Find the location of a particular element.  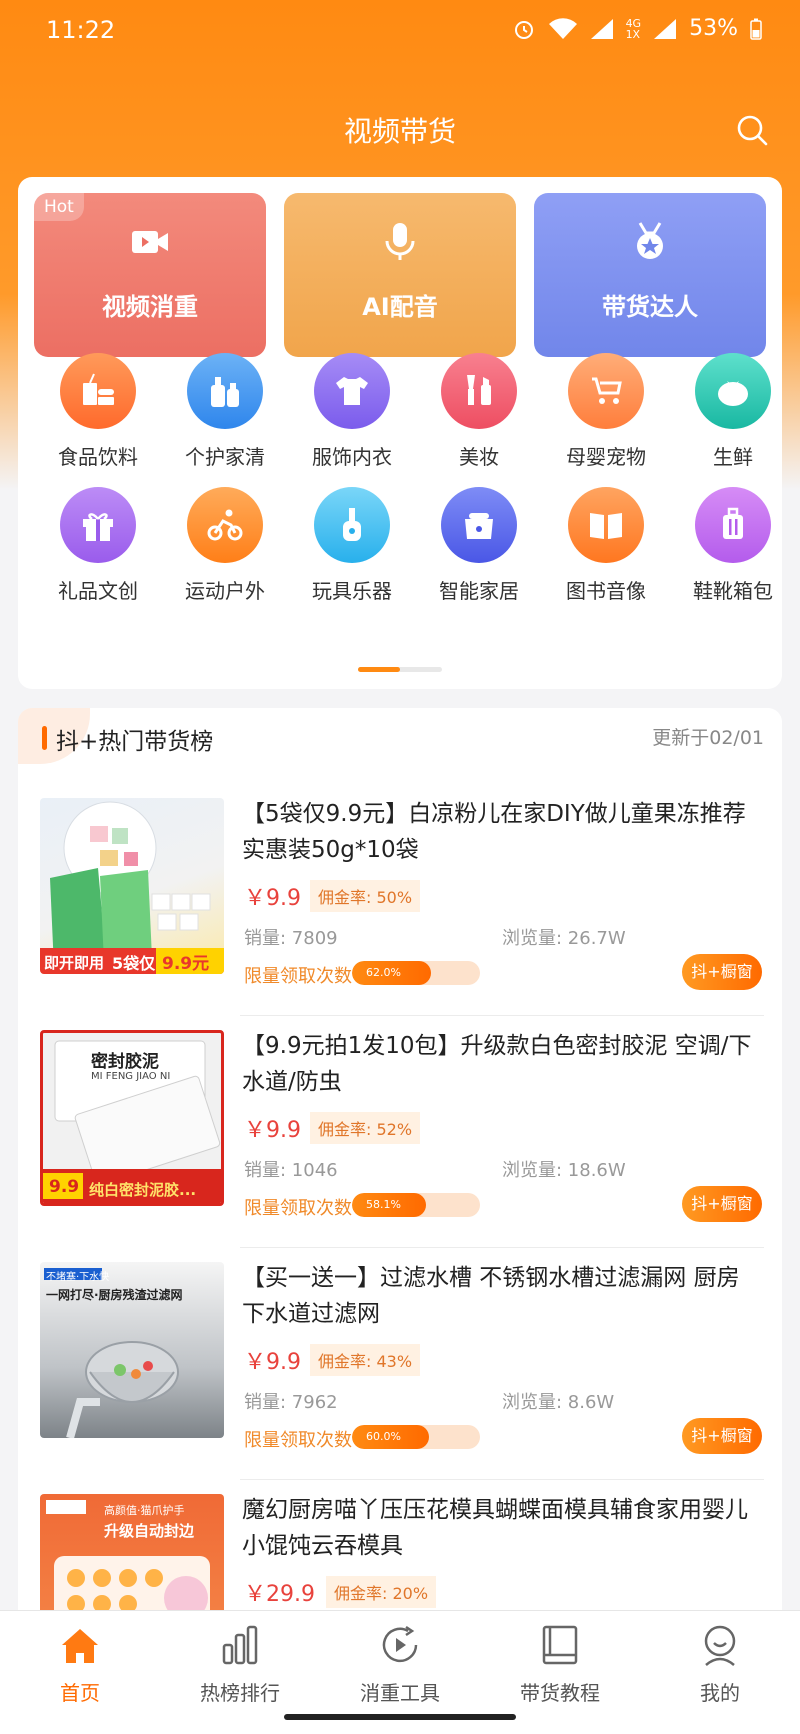

category-fresh: 生鲜 is located at coordinates (733, 411).